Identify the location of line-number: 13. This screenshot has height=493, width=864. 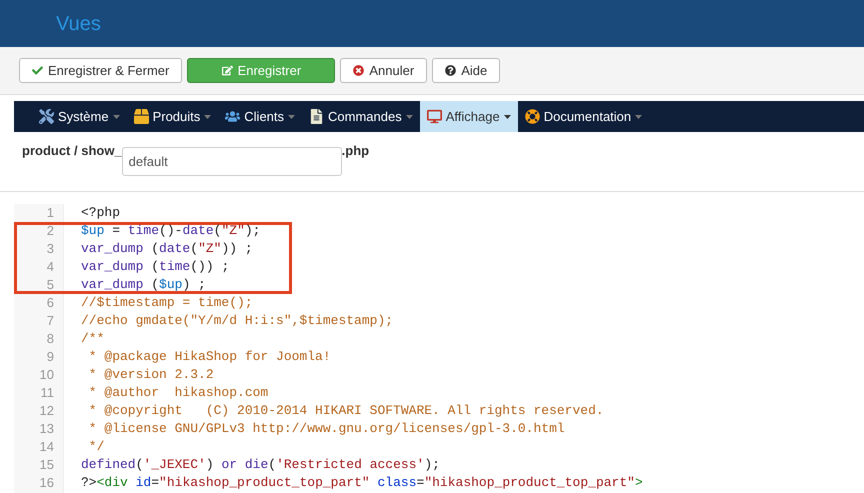
(46, 429).